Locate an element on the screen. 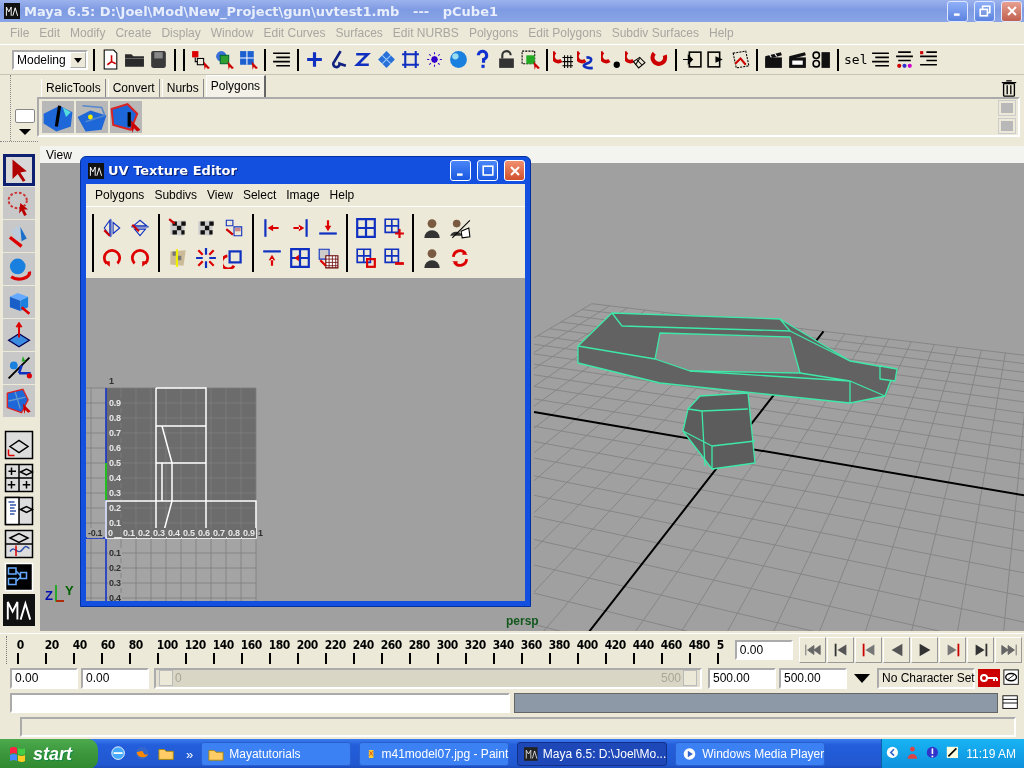 Image resolution: width=1024 pixels, height=768 pixels. taskbar-button: Windows Media Player is located at coordinates (750, 754).